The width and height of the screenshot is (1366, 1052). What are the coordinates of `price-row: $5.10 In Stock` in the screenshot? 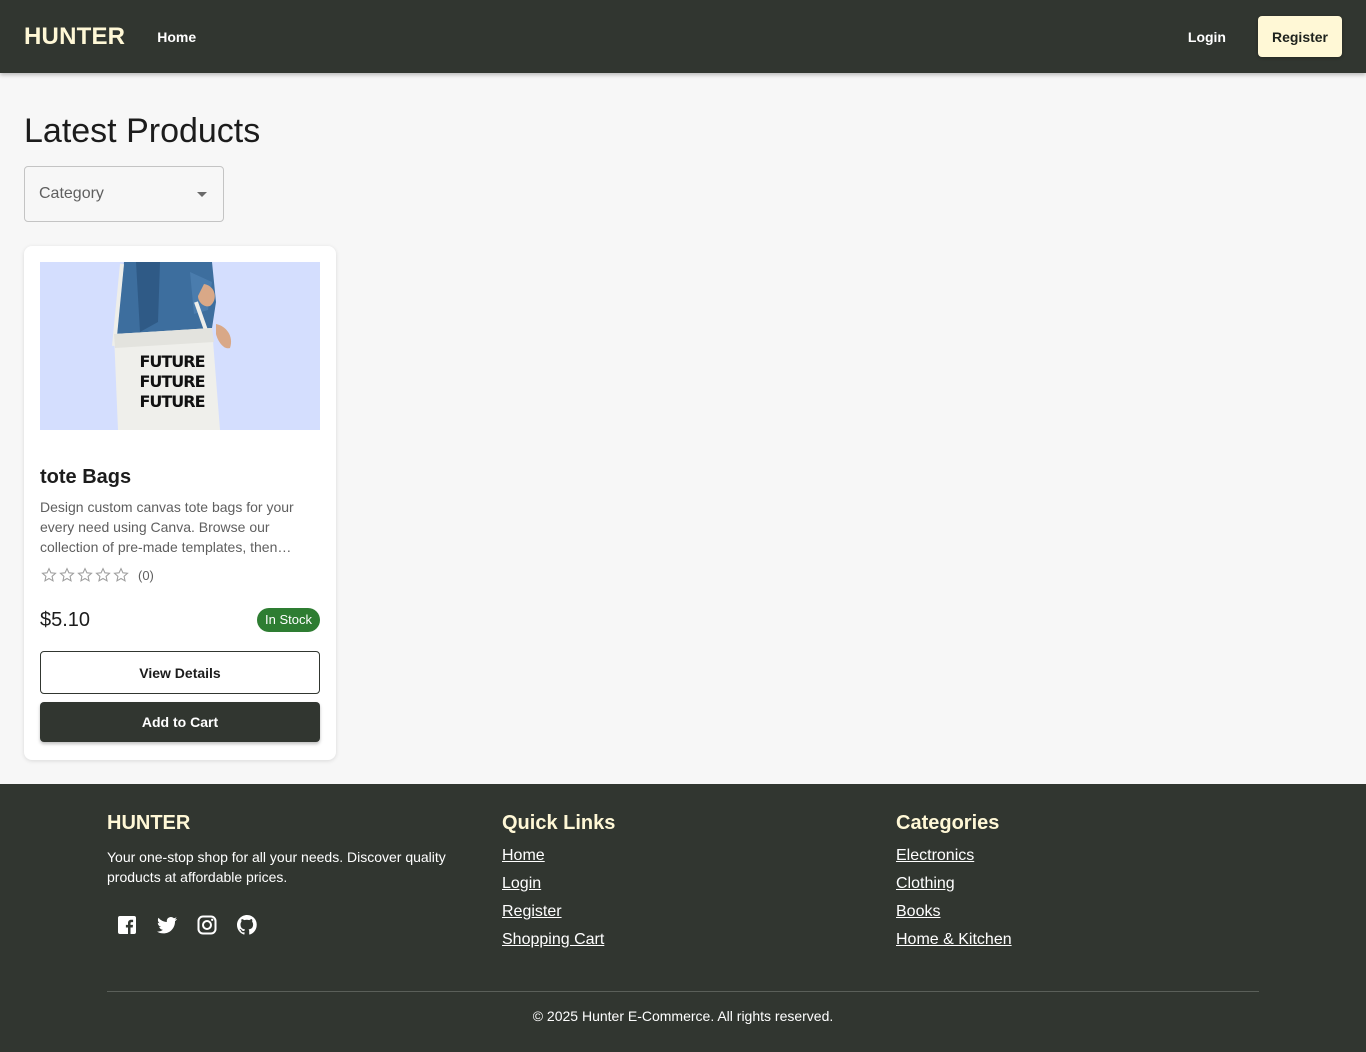 It's located at (180, 620).